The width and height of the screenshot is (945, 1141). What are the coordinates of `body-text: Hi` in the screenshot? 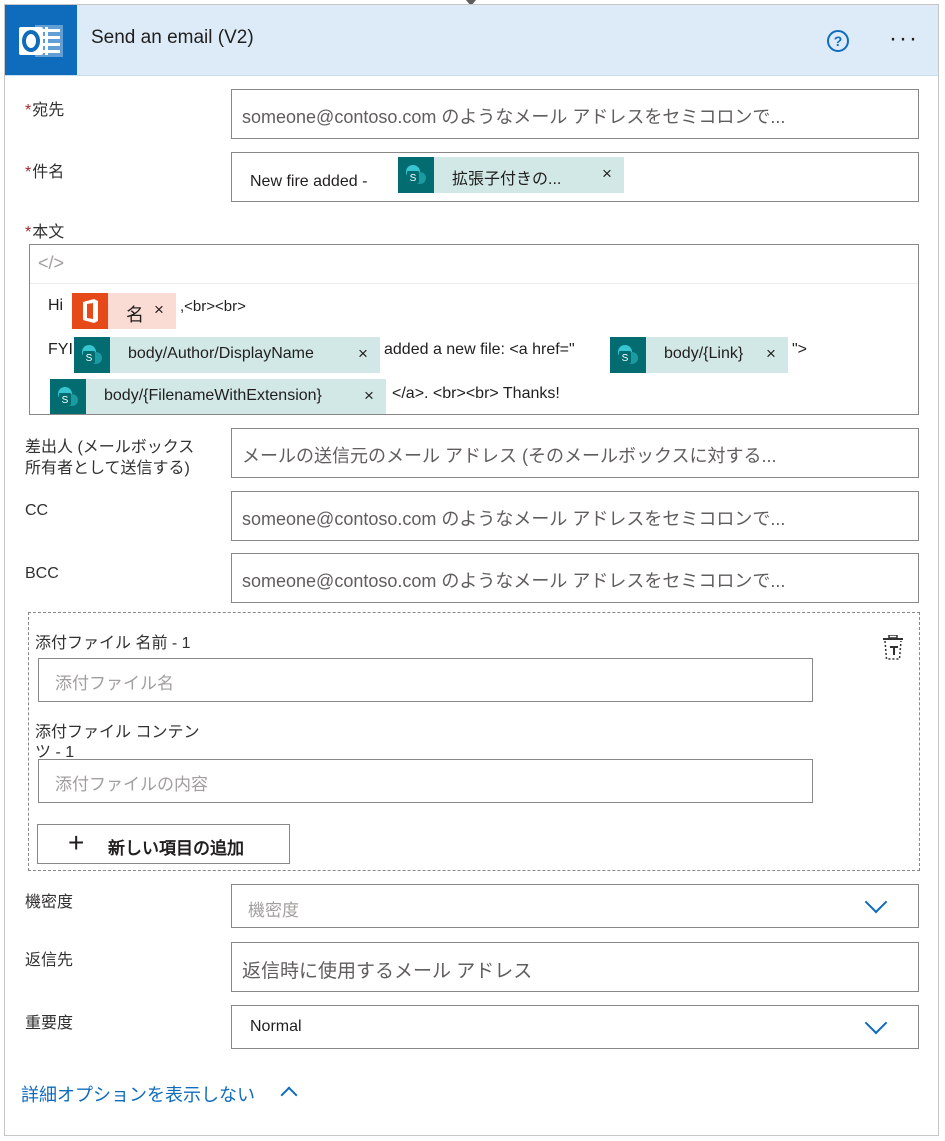 It's located at (56, 305).